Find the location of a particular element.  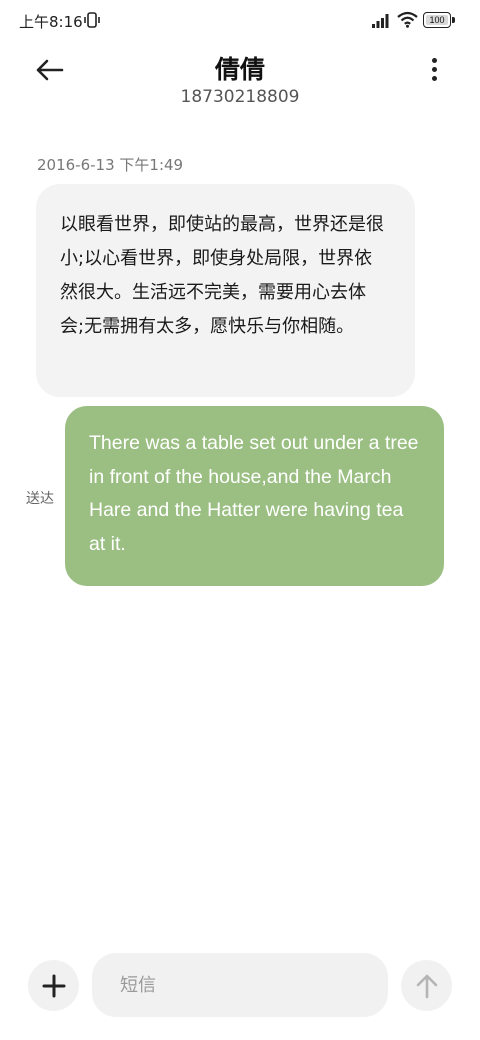

battery-indicator: 100 is located at coordinates (439, 20).